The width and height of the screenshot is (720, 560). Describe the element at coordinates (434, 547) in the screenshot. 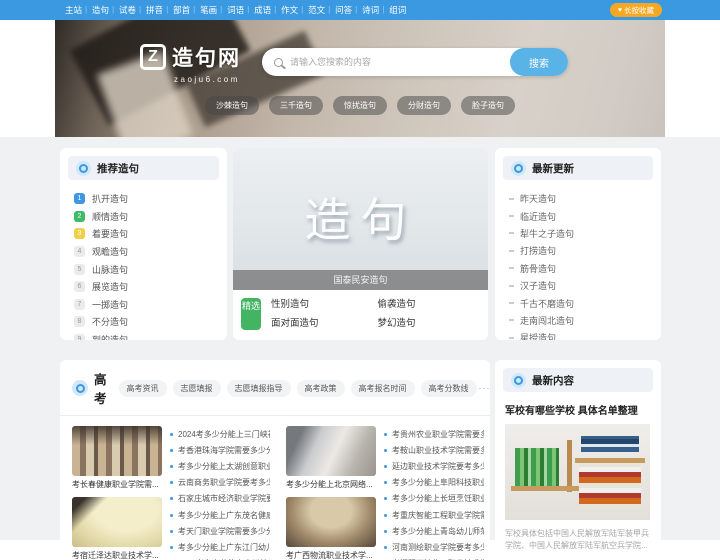

I see `article-item: 河南测绘职业学院要考多少` at that location.